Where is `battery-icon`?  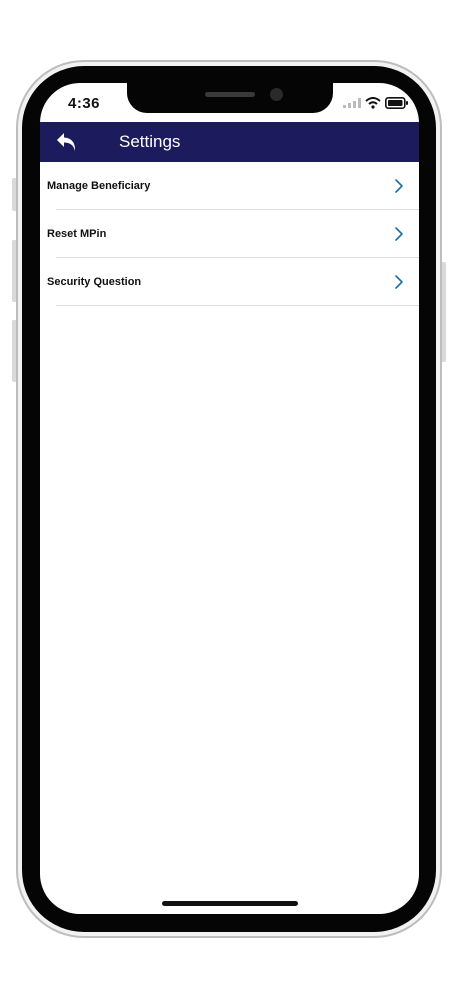
battery-icon is located at coordinates (396, 103).